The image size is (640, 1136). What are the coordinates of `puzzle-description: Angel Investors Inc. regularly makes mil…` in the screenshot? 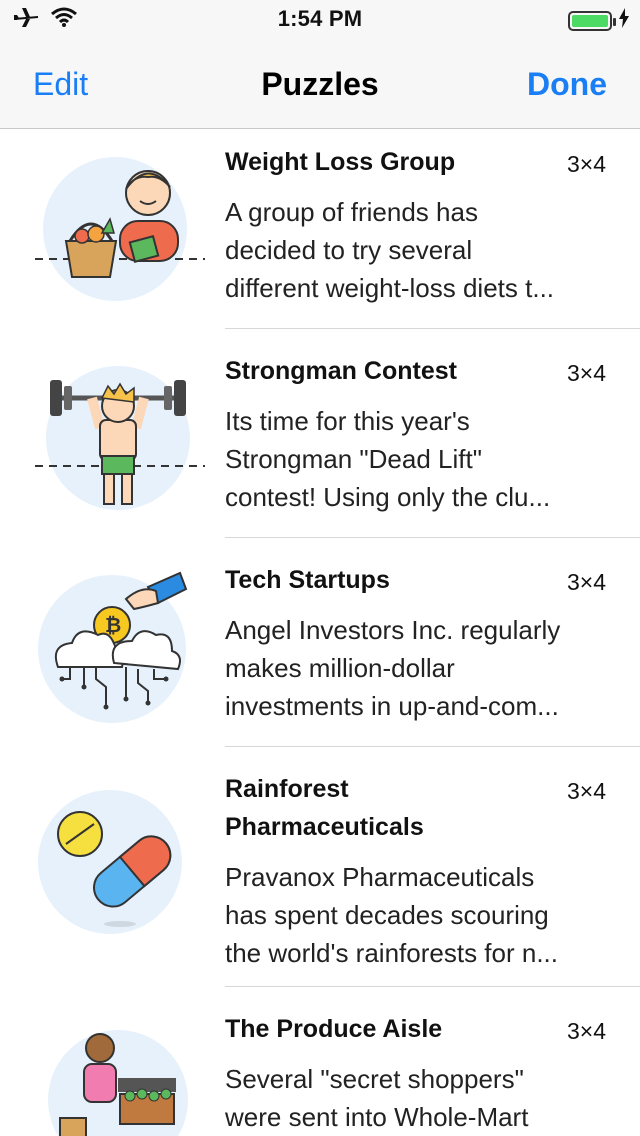 It's located at (417, 668).